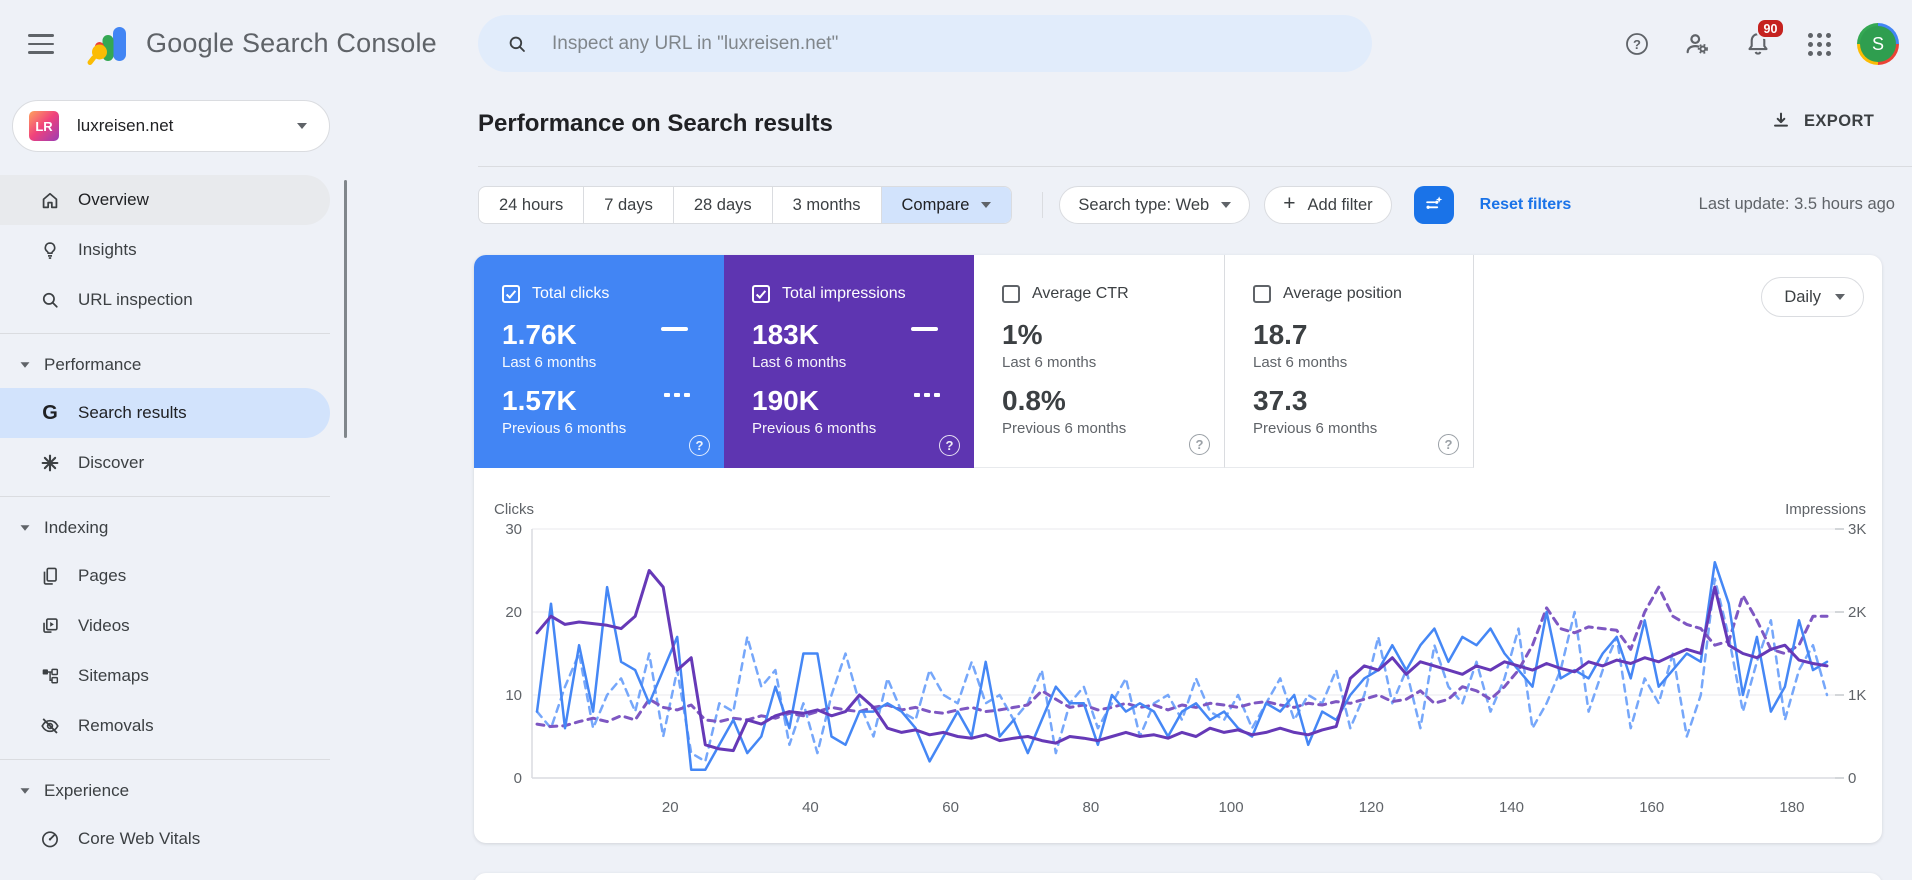 The image size is (1912, 880). Describe the element at coordinates (539, 400) in the screenshot. I see `clicks-previous-value: 1.57K` at that location.